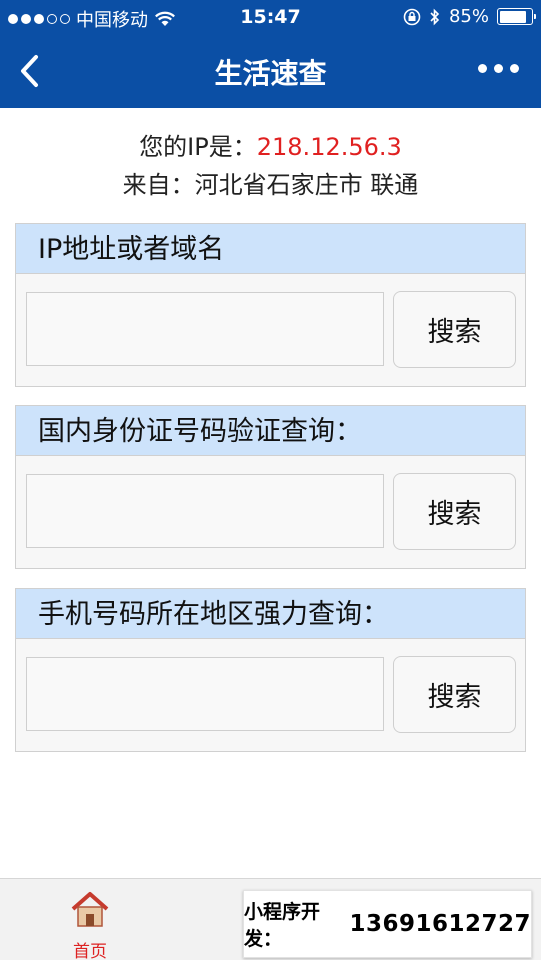 This screenshot has width=541, height=960. Describe the element at coordinates (90, 909) in the screenshot. I see `home-icon` at that location.